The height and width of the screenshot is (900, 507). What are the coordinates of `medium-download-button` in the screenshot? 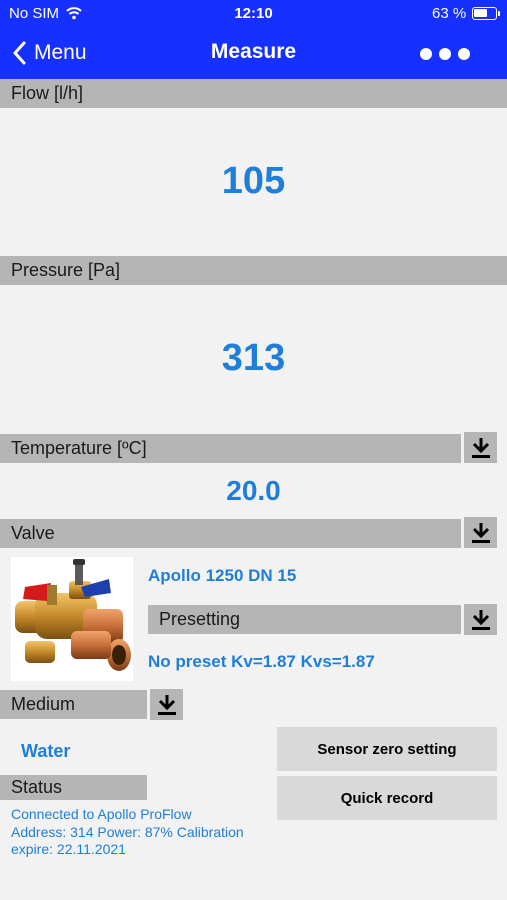 It's located at (166, 704).